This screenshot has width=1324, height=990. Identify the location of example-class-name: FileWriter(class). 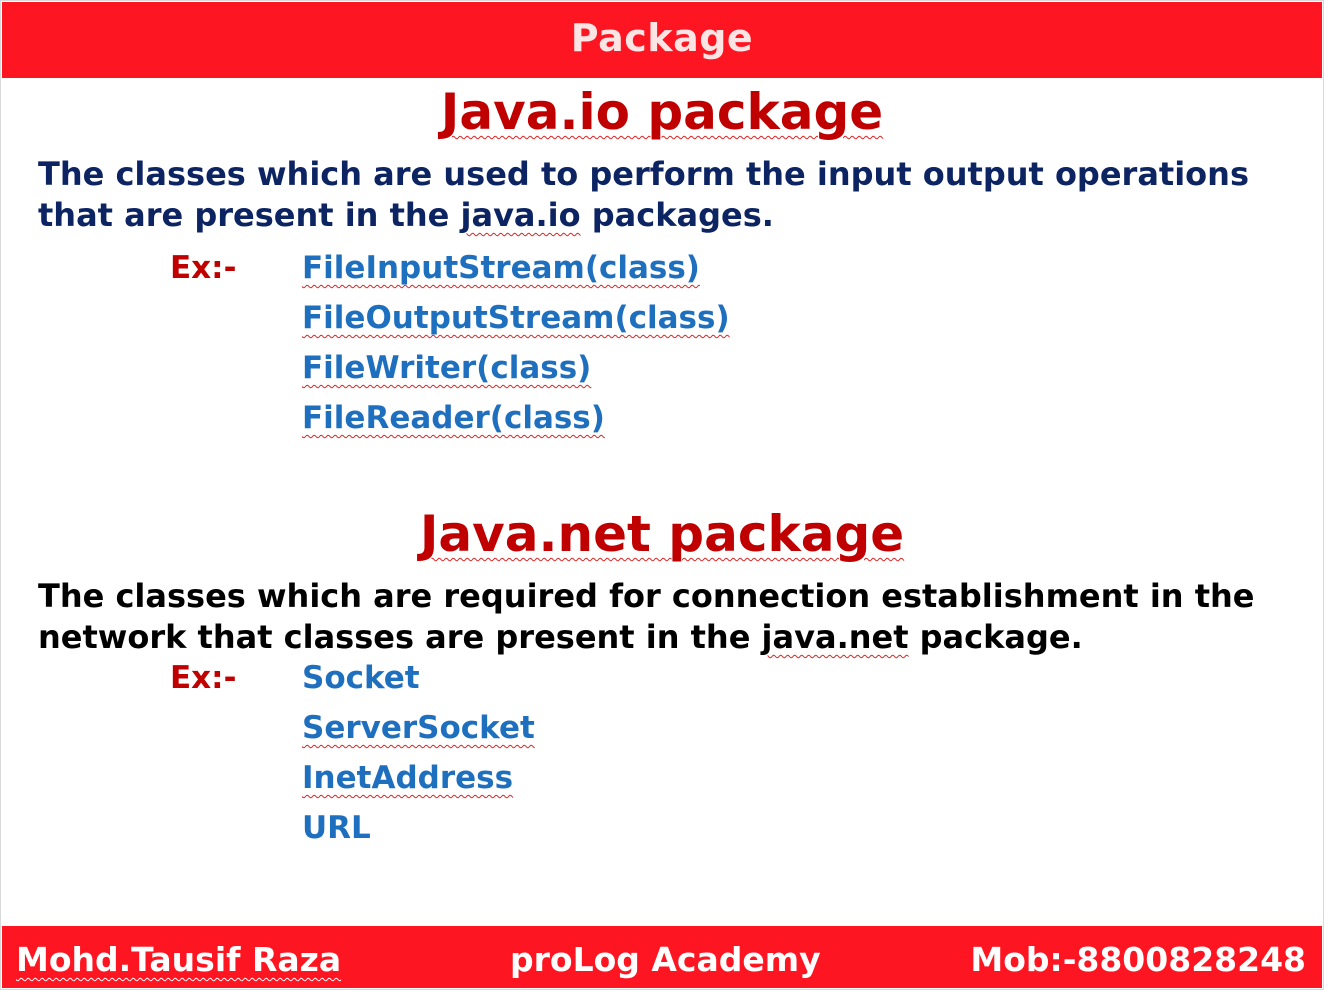
(447, 368).